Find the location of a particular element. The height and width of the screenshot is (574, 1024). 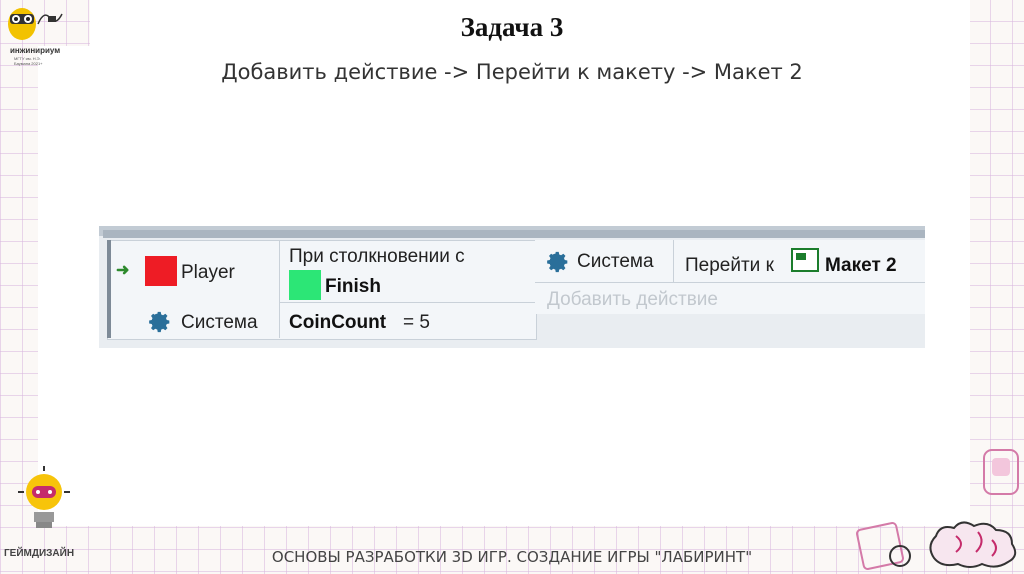

condition-object-system: Система is located at coordinates (219, 323).